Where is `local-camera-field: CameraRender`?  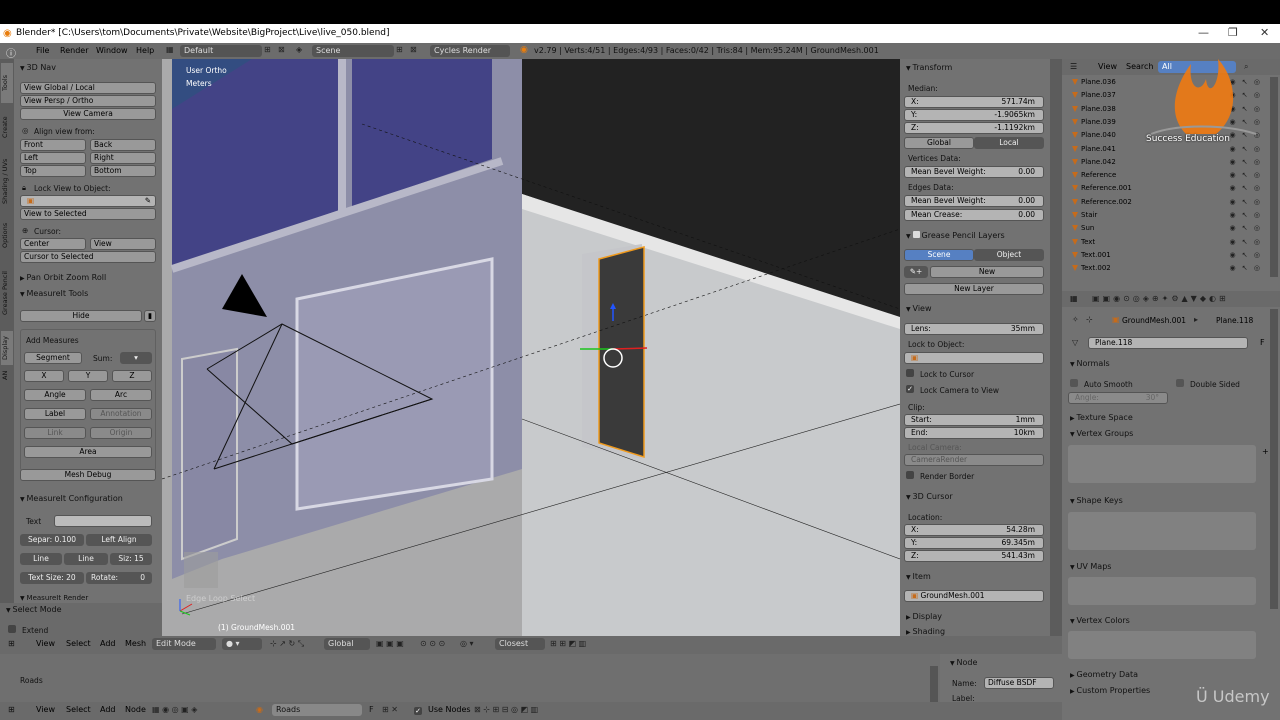 local-camera-field: CameraRender is located at coordinates (974, 460).